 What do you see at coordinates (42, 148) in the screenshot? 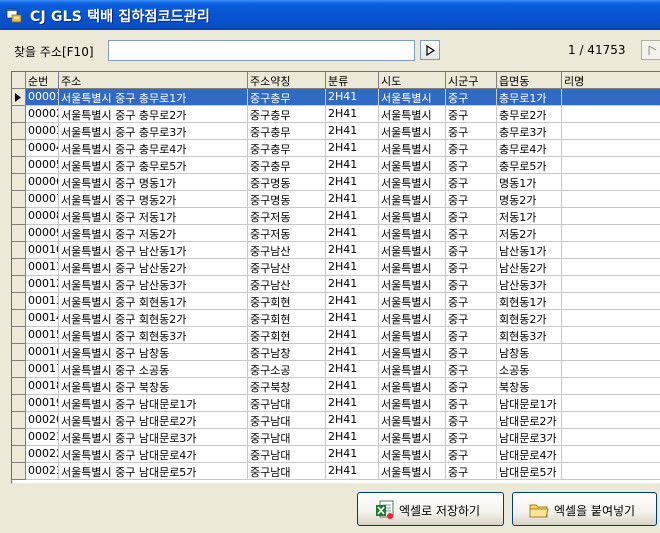
I see `cell-seq: 00004` at bounding box center [42, 148].